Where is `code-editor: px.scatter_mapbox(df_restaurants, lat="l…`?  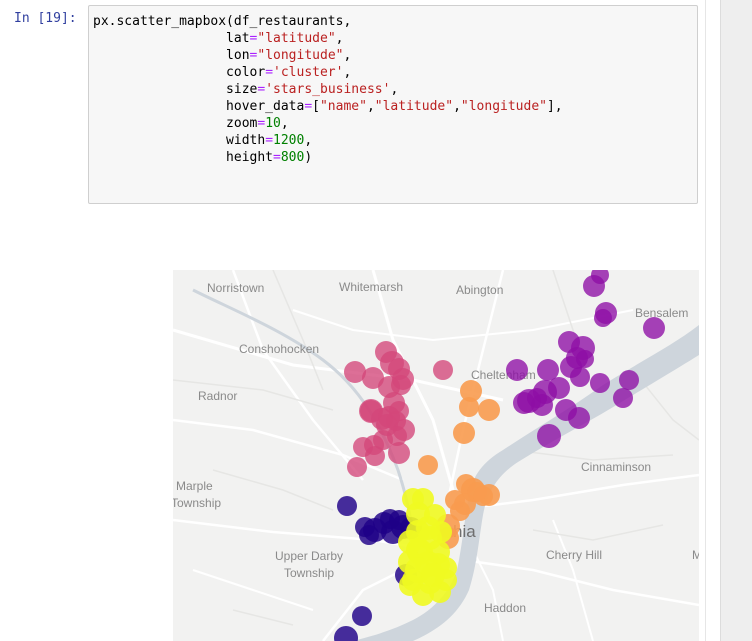
code-editor: px.scatter_mapbox(df_restaurants, lat="l… is located at coordinates (328, 89).